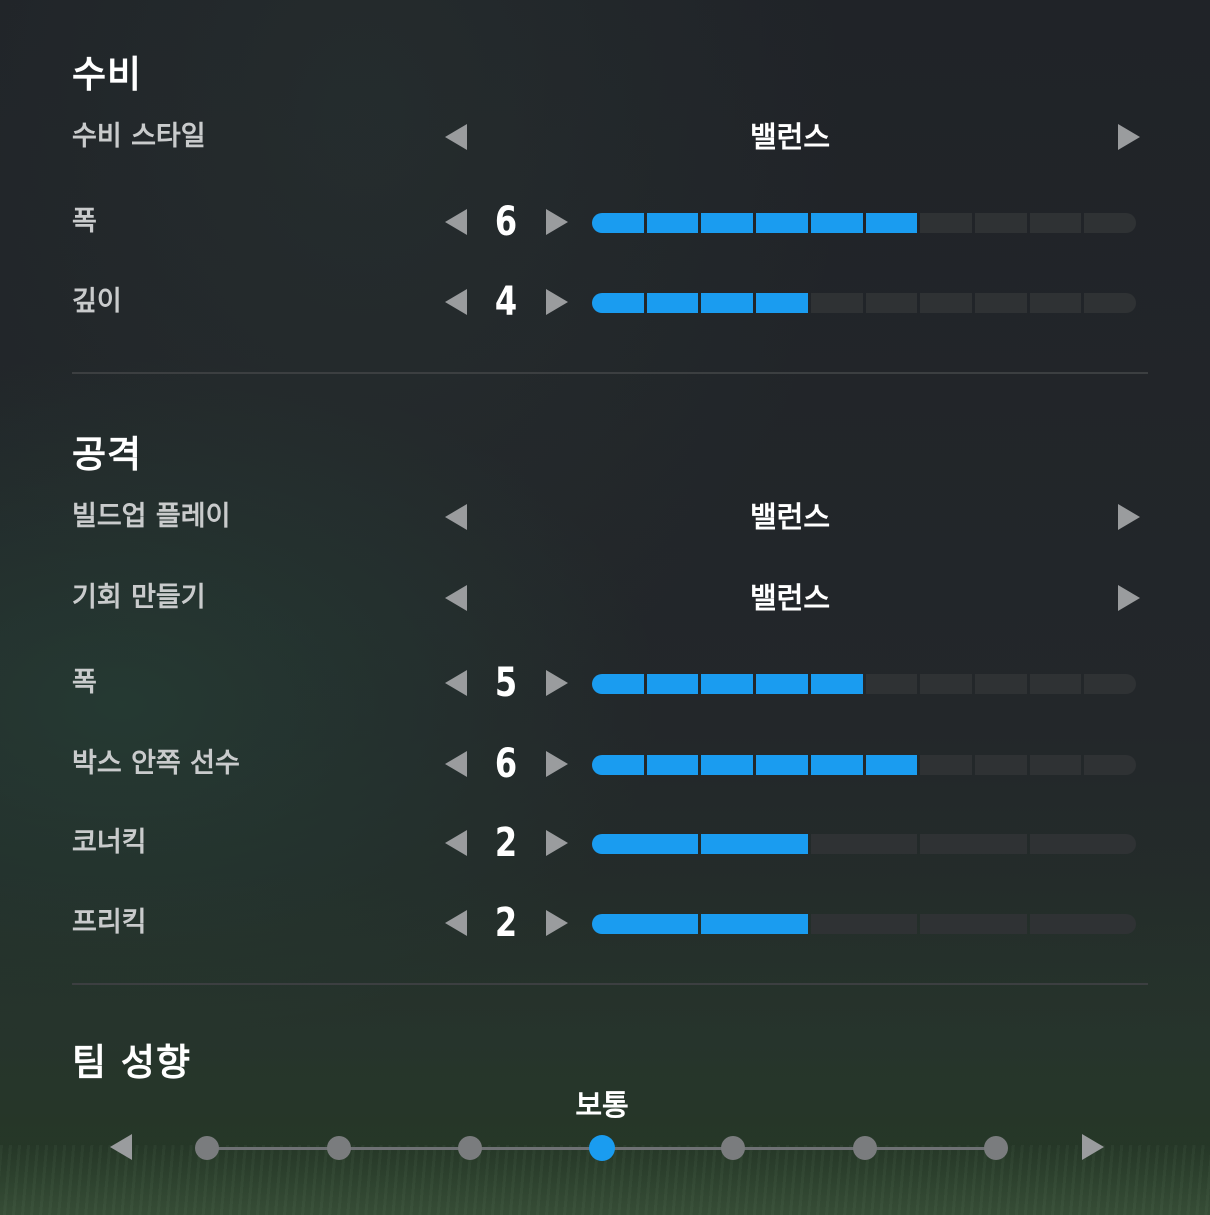 The height and width of the screenshot is (1215, 1210). Describe the element at coordinates (602, 1105) in the screenshot. I see `team-tendency-selected-label: 보통` at that location.